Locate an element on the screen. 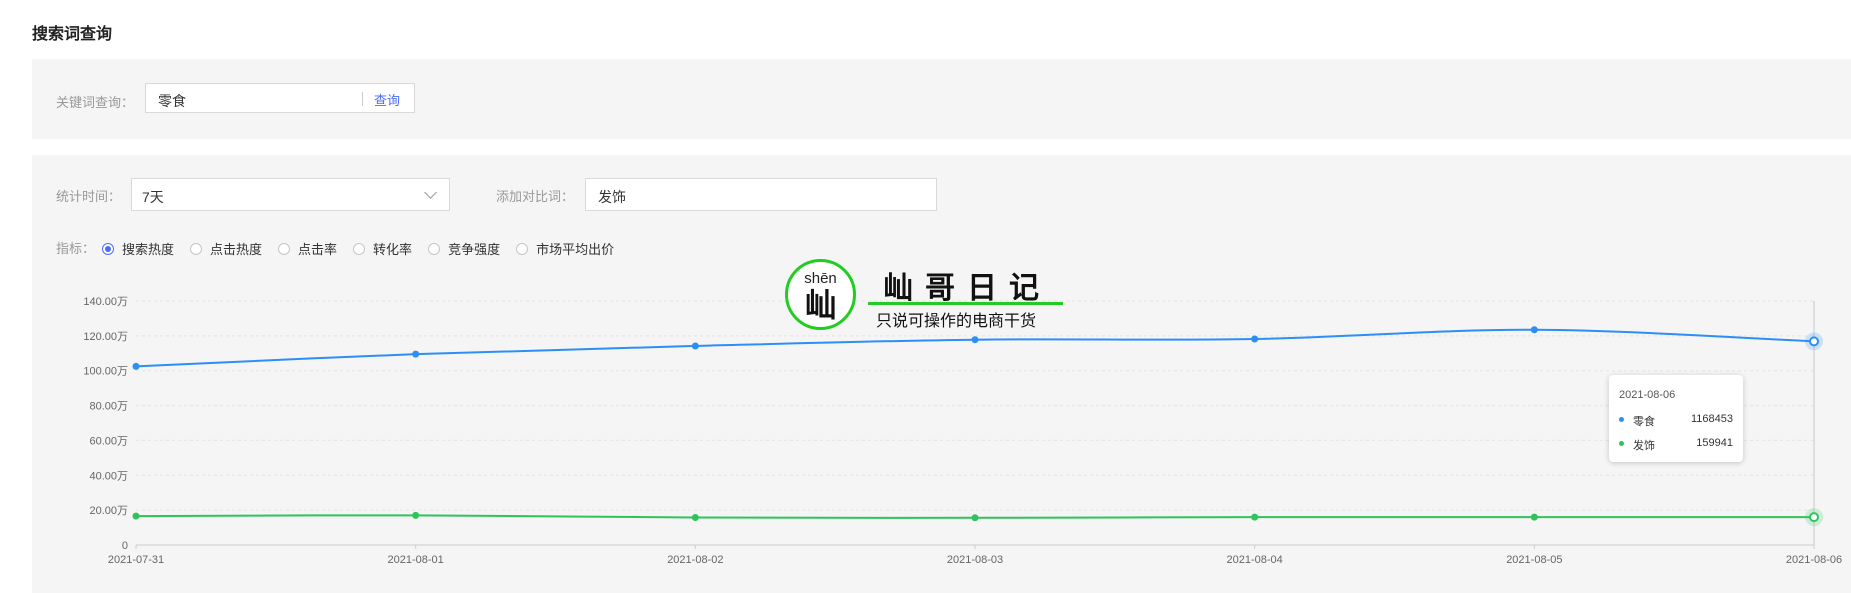 This screenshot has height=593, width=1851. x-tick-label: 2021-08-04 is located at coordinates (1255, 560).